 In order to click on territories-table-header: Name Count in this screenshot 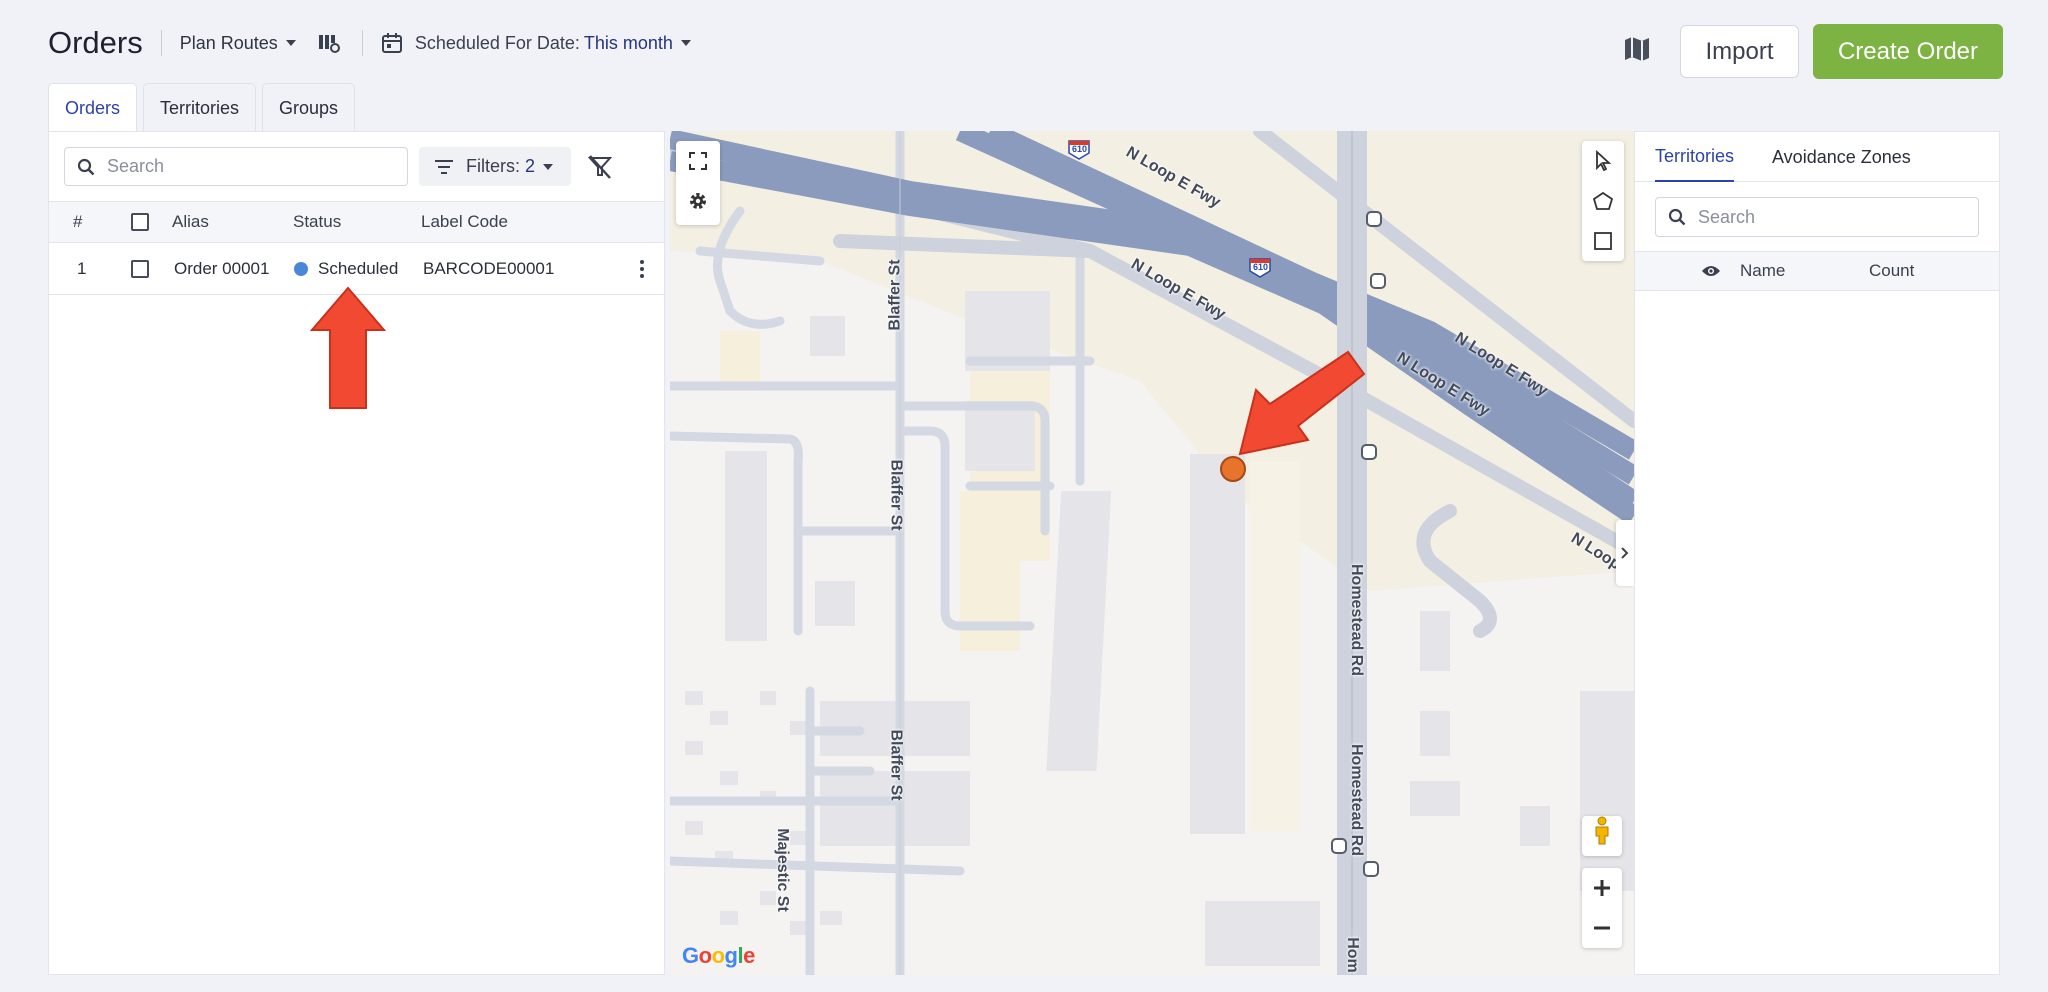, I will do `click(1817, 271)`.